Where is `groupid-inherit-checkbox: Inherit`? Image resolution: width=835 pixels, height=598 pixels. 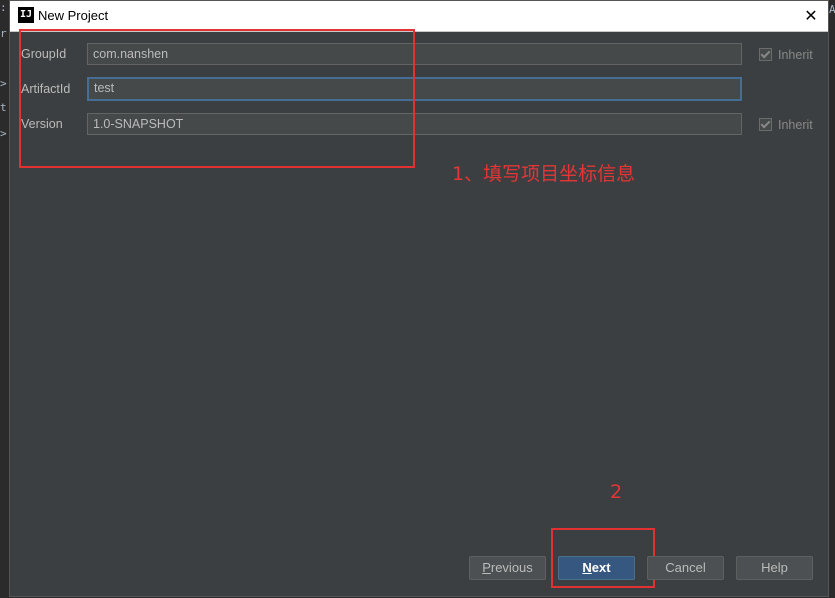 groupid-inherit-checkbox: Inherit is located at coordinates (786, 55).